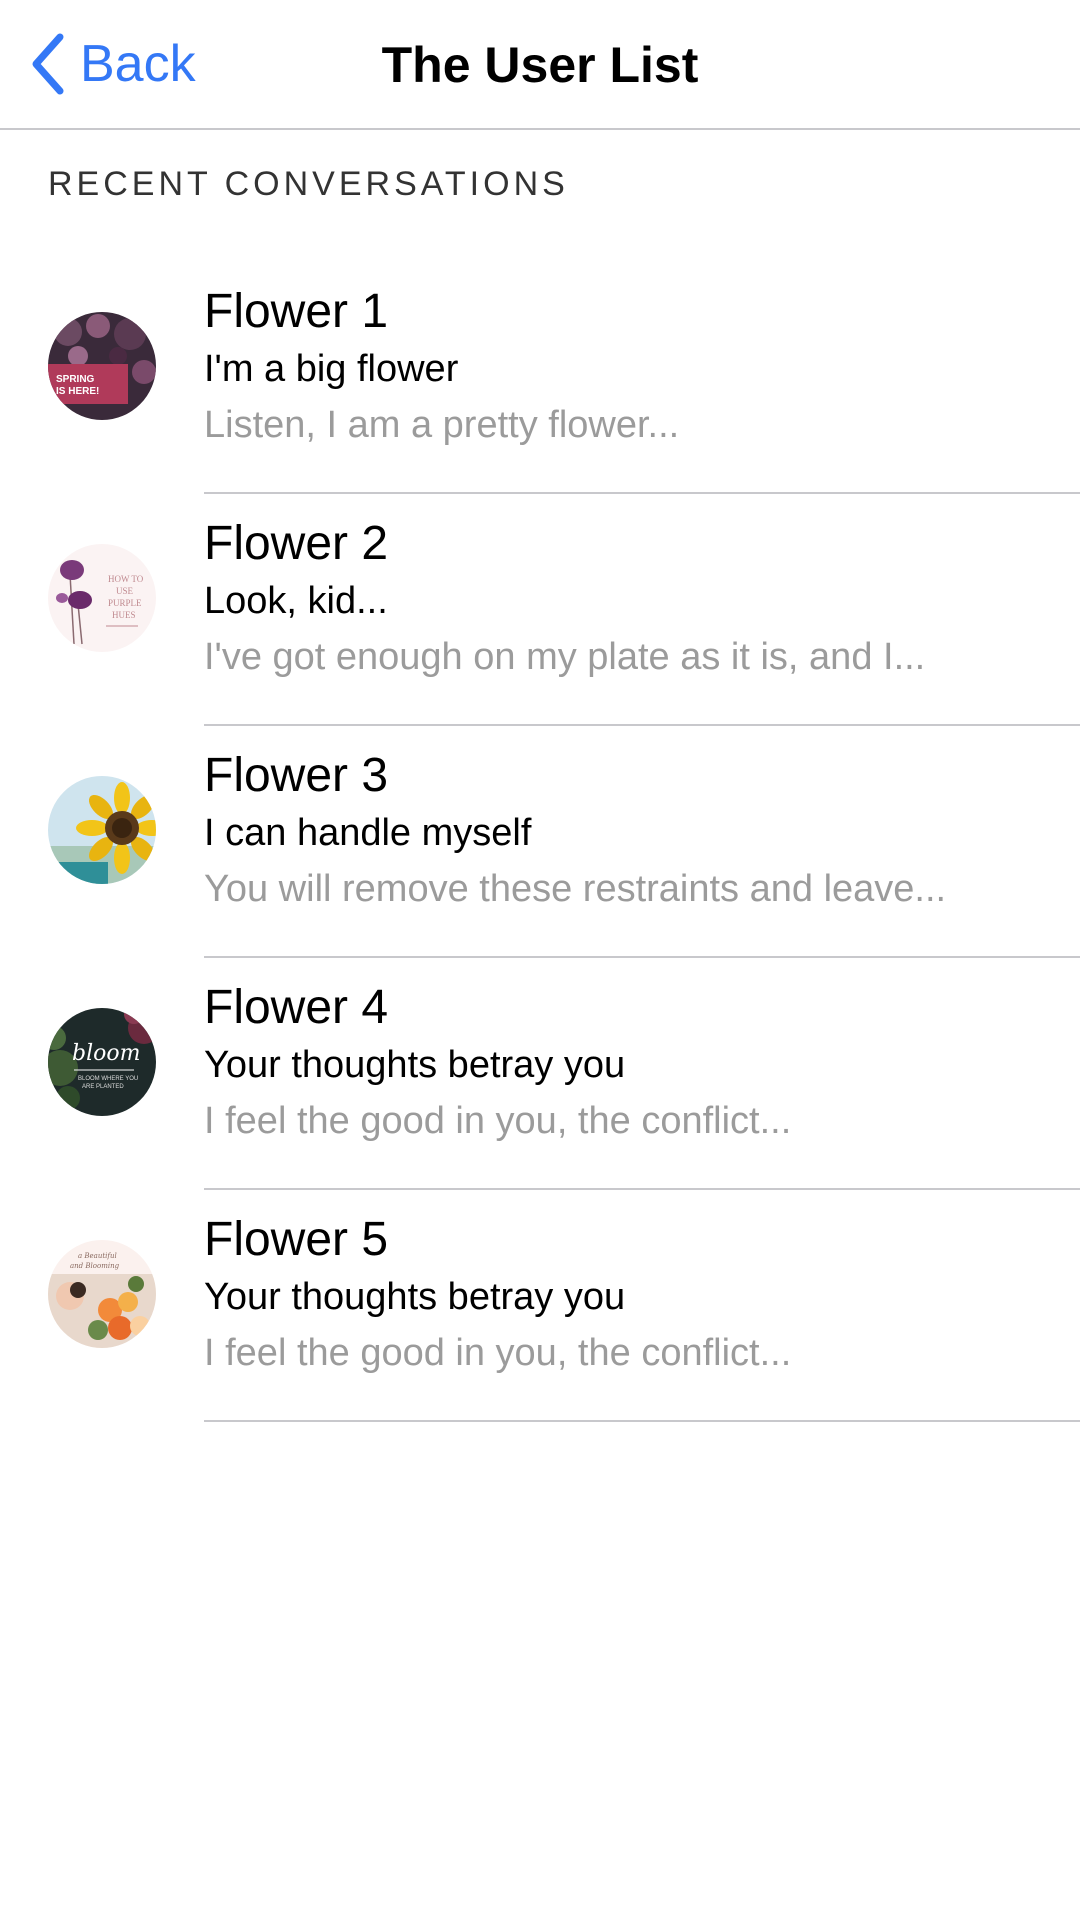 The width and height of the screenshot is (1080, 1920). What do you see at coordinates (125, 603) in the screenshot?
I see `svg-text: PURPLE` at bounding box center [125, 603].